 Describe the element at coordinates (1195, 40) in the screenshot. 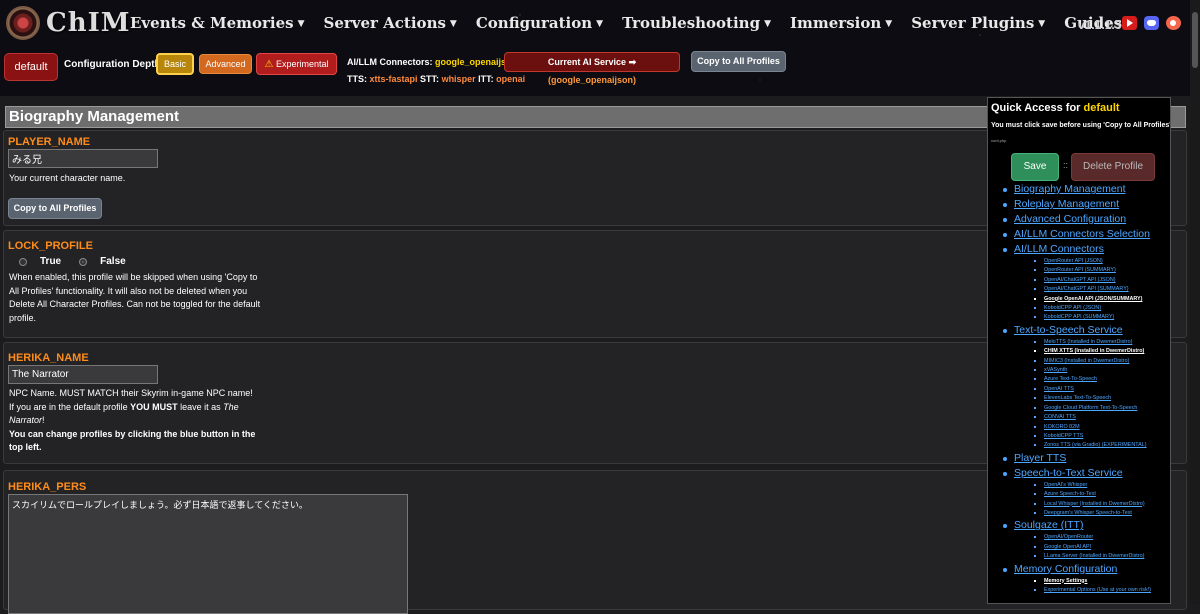

I see `scrollbar-thumb` at that location.